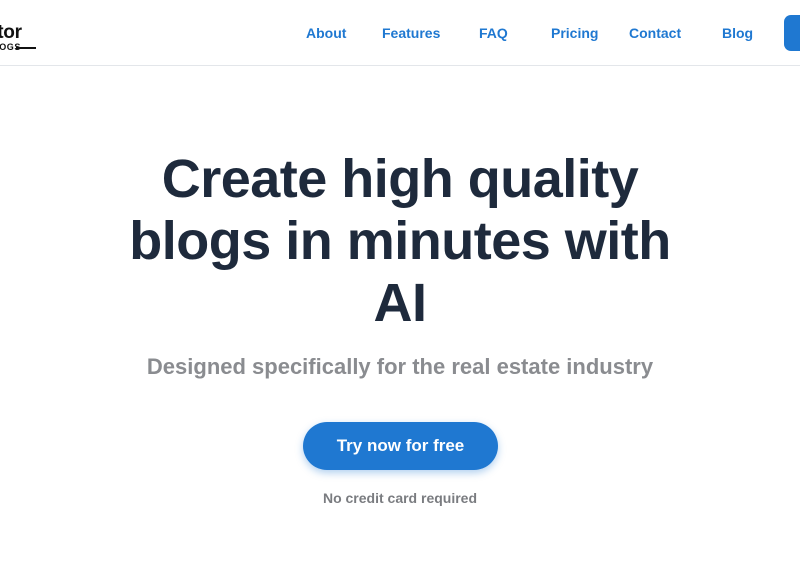  I want to click on logo-underline, so click(26, 48).